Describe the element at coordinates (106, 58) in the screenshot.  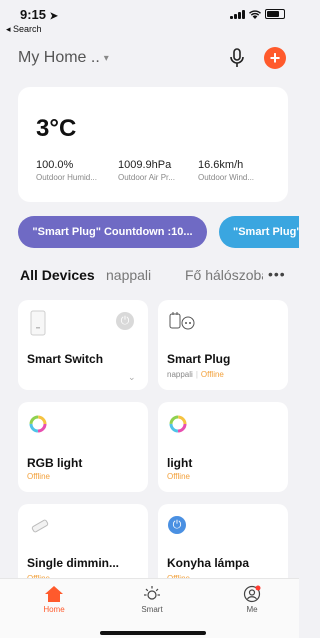
I see `caret-down-icon: ▾` at that location.